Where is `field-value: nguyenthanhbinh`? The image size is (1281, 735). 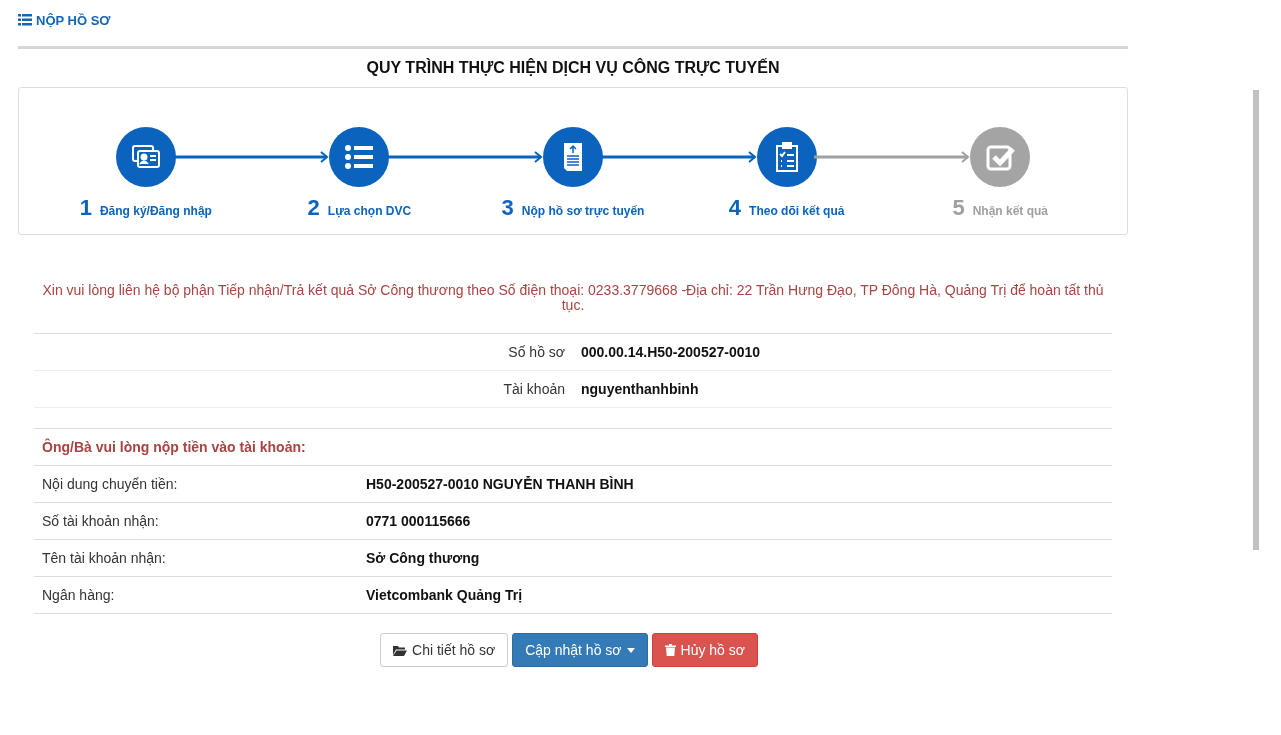
field-value: nguyenthanhbinh is located at coordinates (640, 389).